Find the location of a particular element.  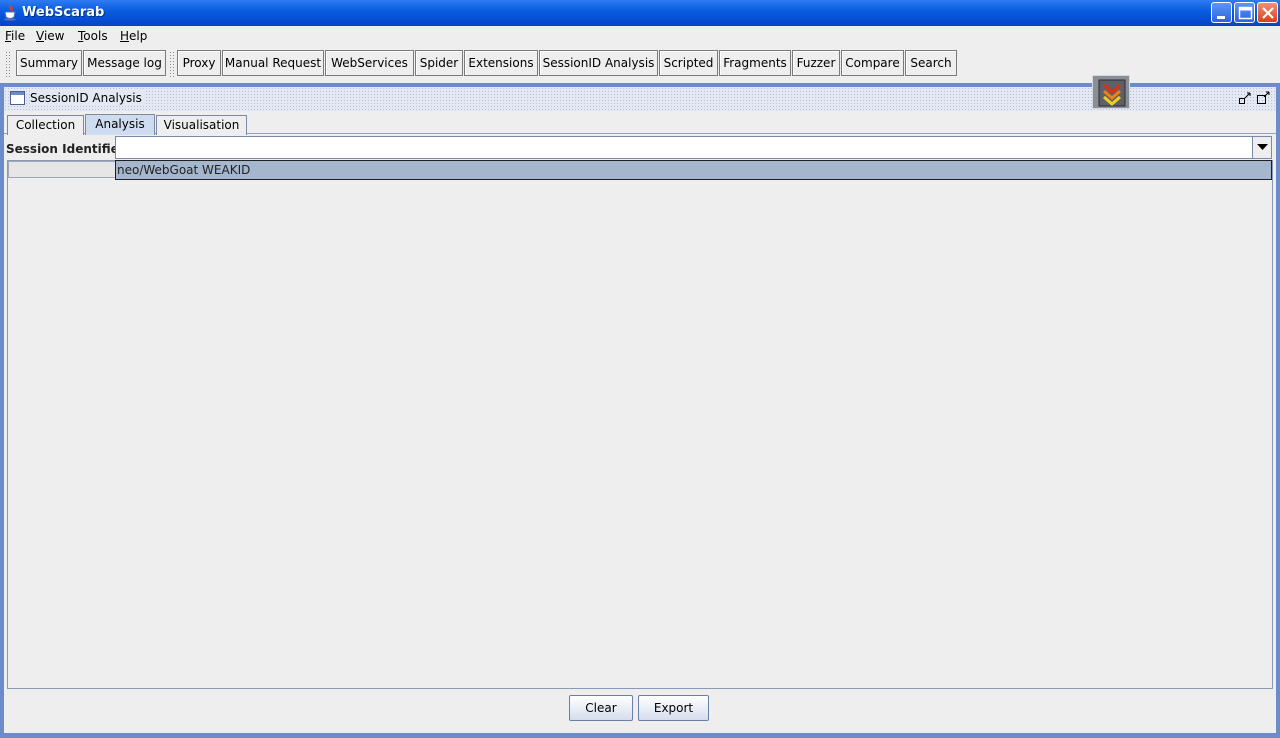

compare-button: Compare is located at coordinates (872, 63).